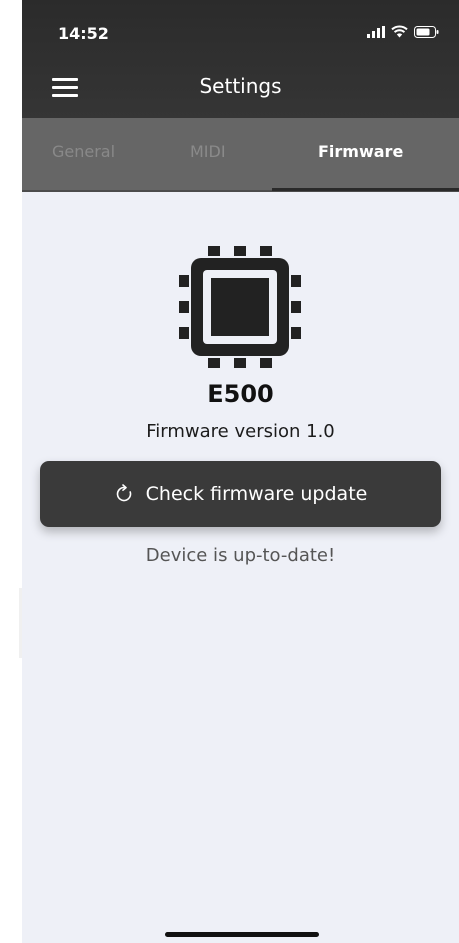 The image size is (459, 943). Describe the element at coordinates (240, 59) in the screenshot. I see `top-bar: 14:52 Settings` at that location.